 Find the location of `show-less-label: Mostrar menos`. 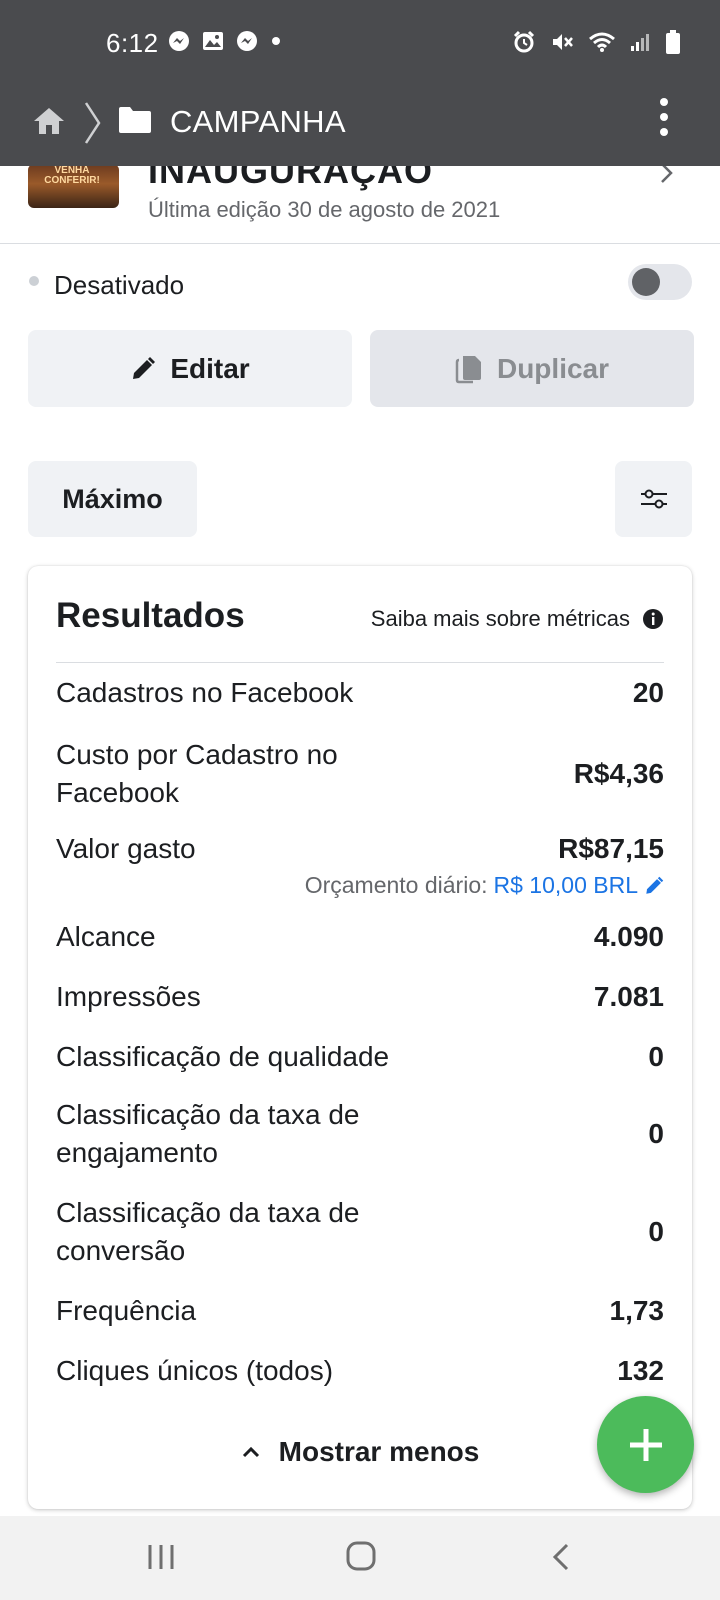

show-less-label: Mostrar menos is located at coordinates (379, 1451).